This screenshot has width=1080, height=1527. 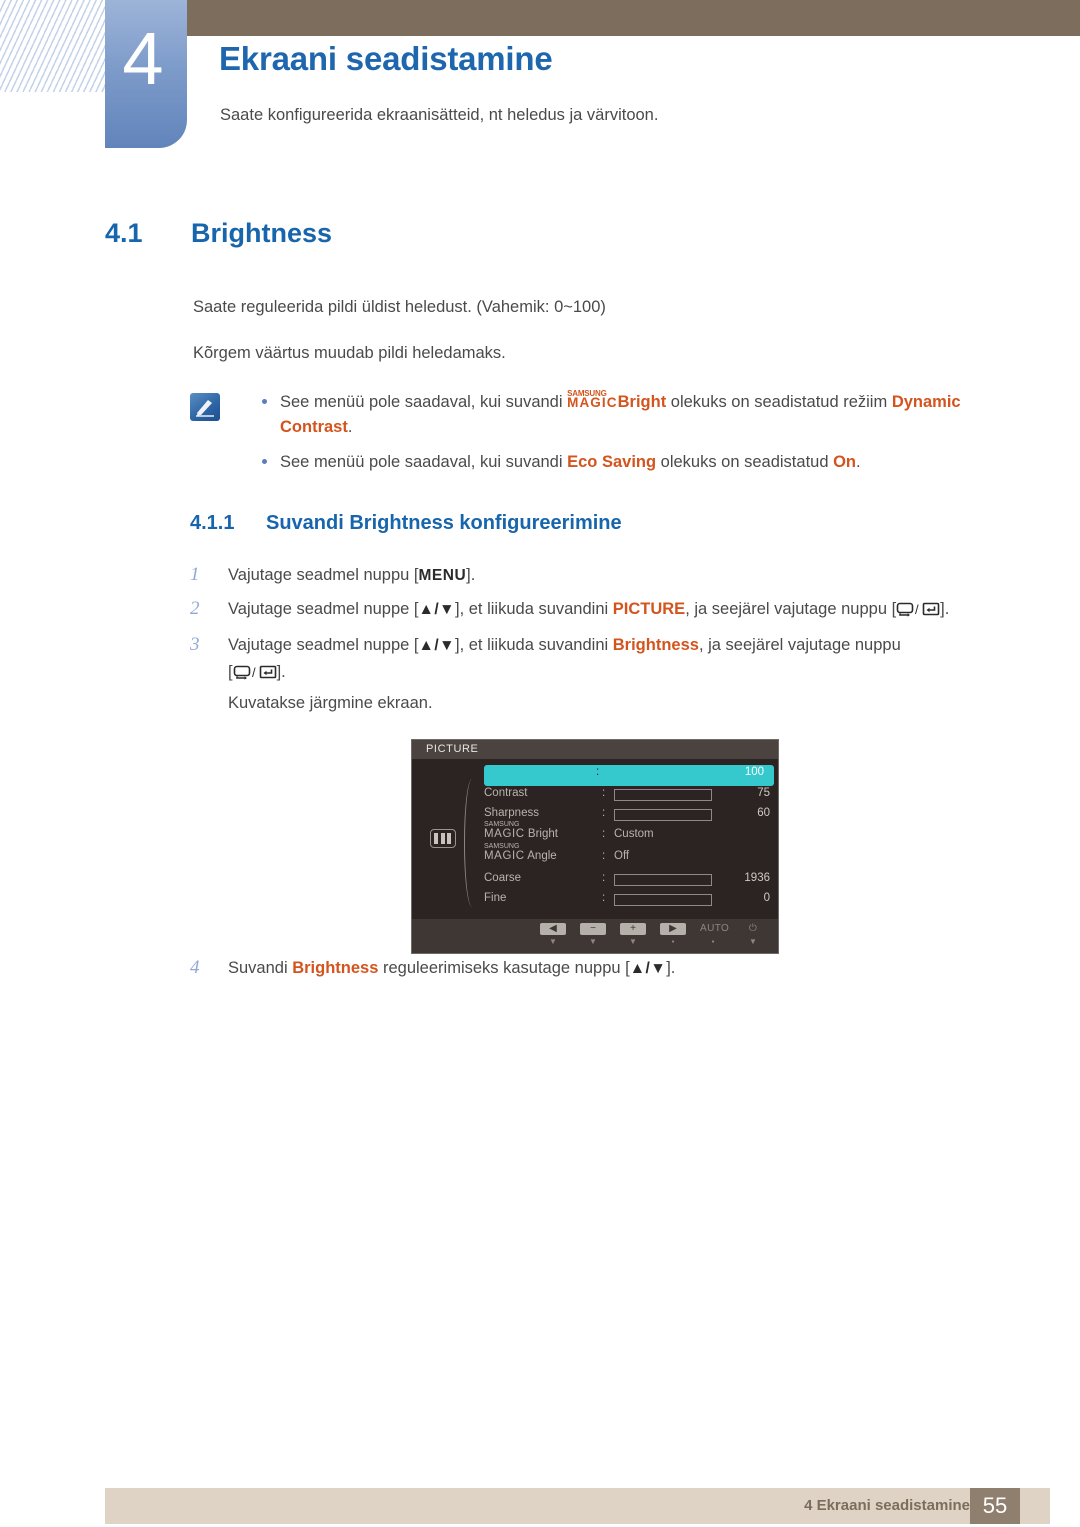 I want to click on right-arrow-button: ▶ ▪, so click(x=673, y=934).